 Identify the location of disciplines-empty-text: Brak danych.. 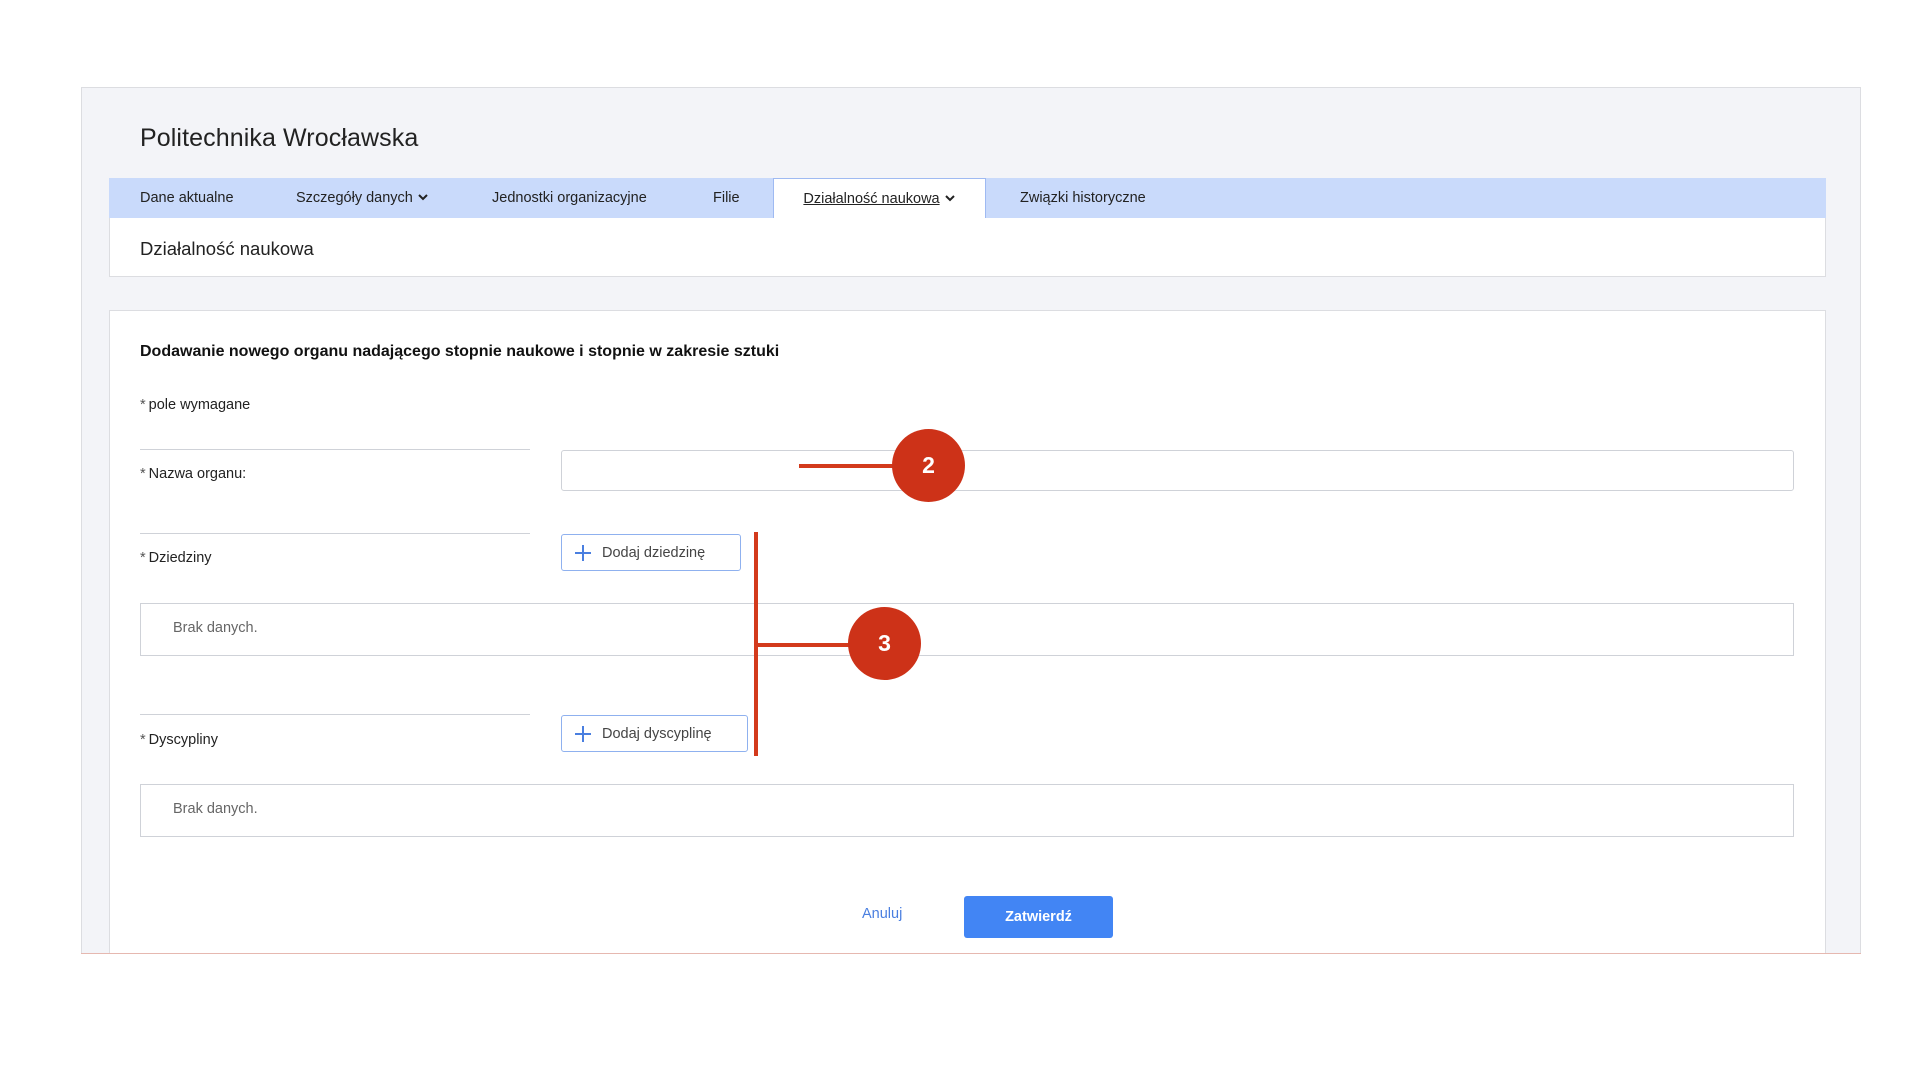
(215, 809).